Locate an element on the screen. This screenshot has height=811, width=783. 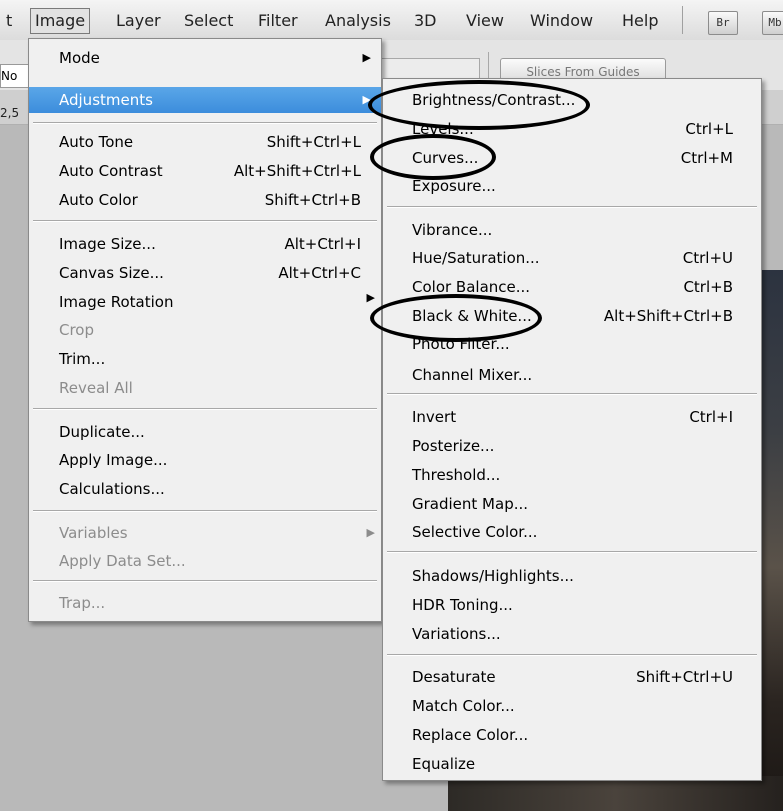
menu-item-levels: Levels... Ctrl+L is located at coordinates (572, 129).